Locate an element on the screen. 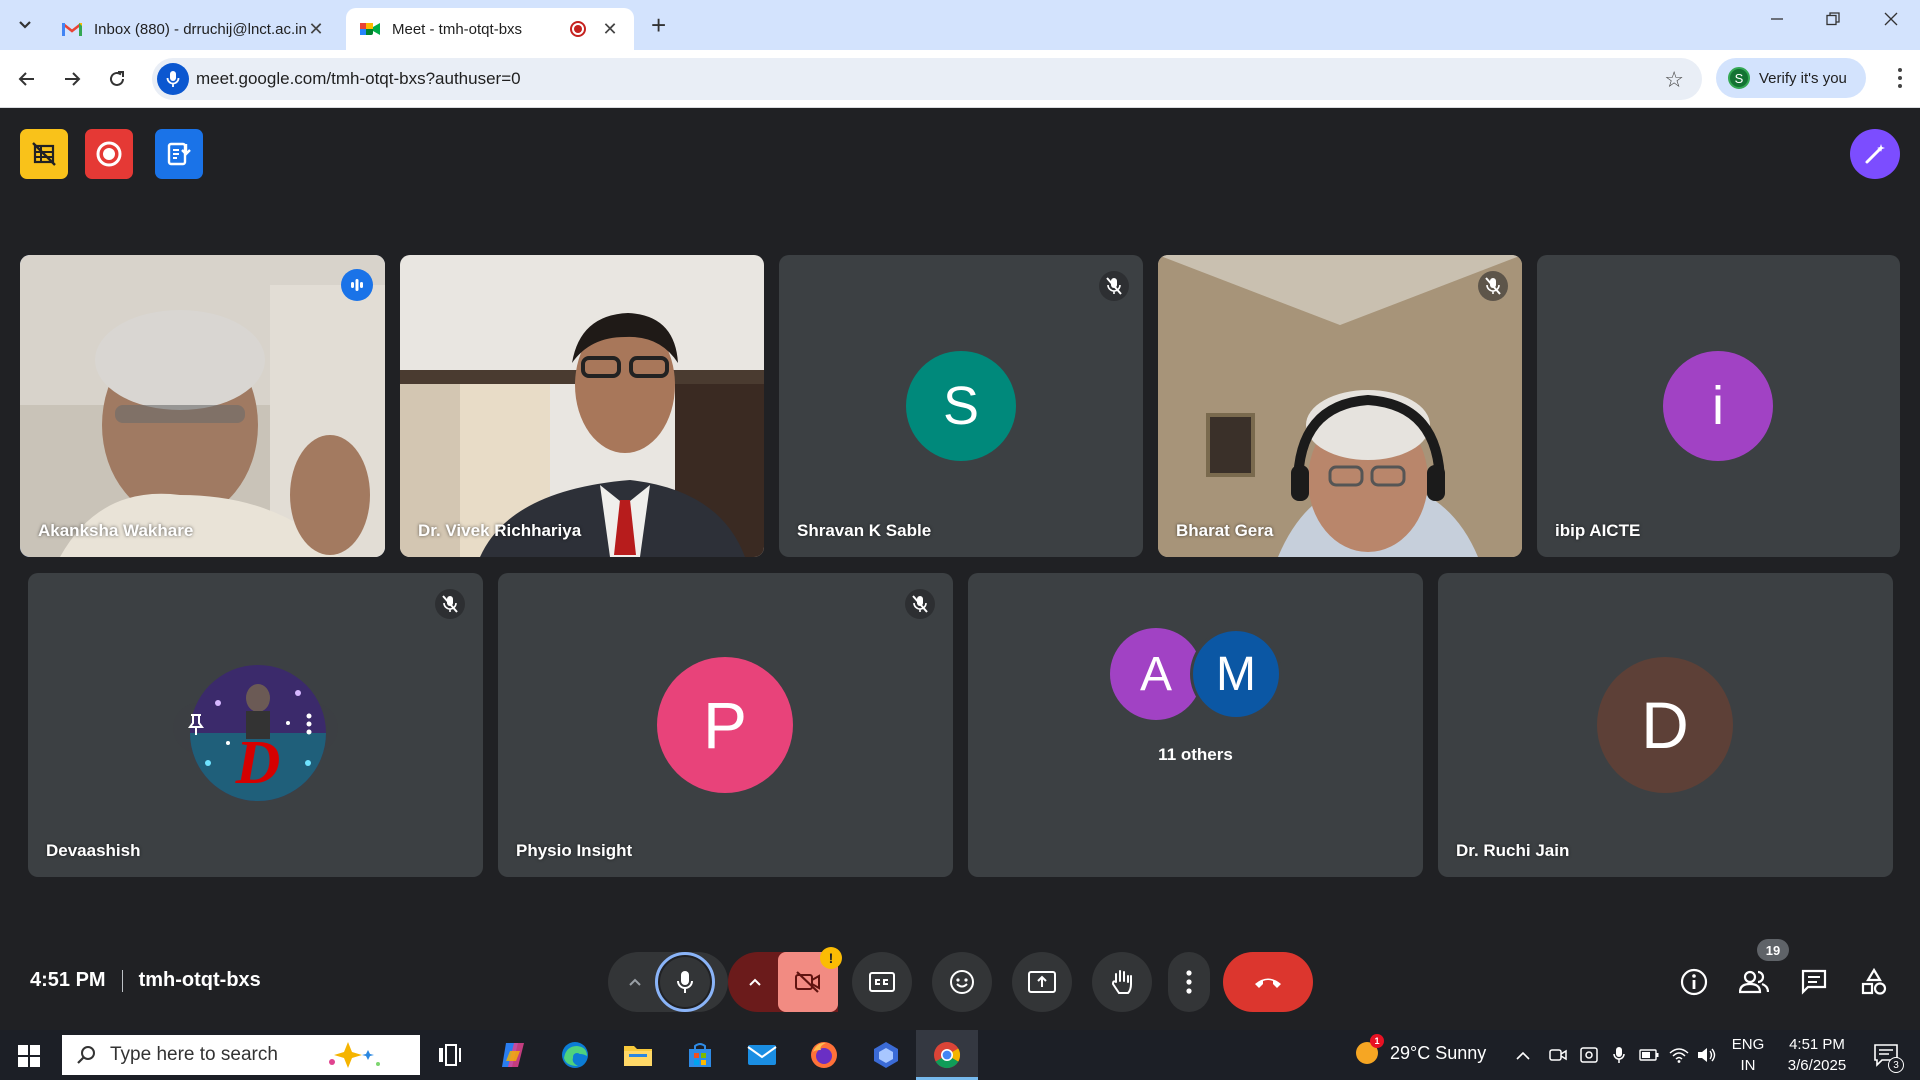 Image resolution: width=1920 pixels, height=1080 pixels. captions-button is located at coordinates (882, 982).